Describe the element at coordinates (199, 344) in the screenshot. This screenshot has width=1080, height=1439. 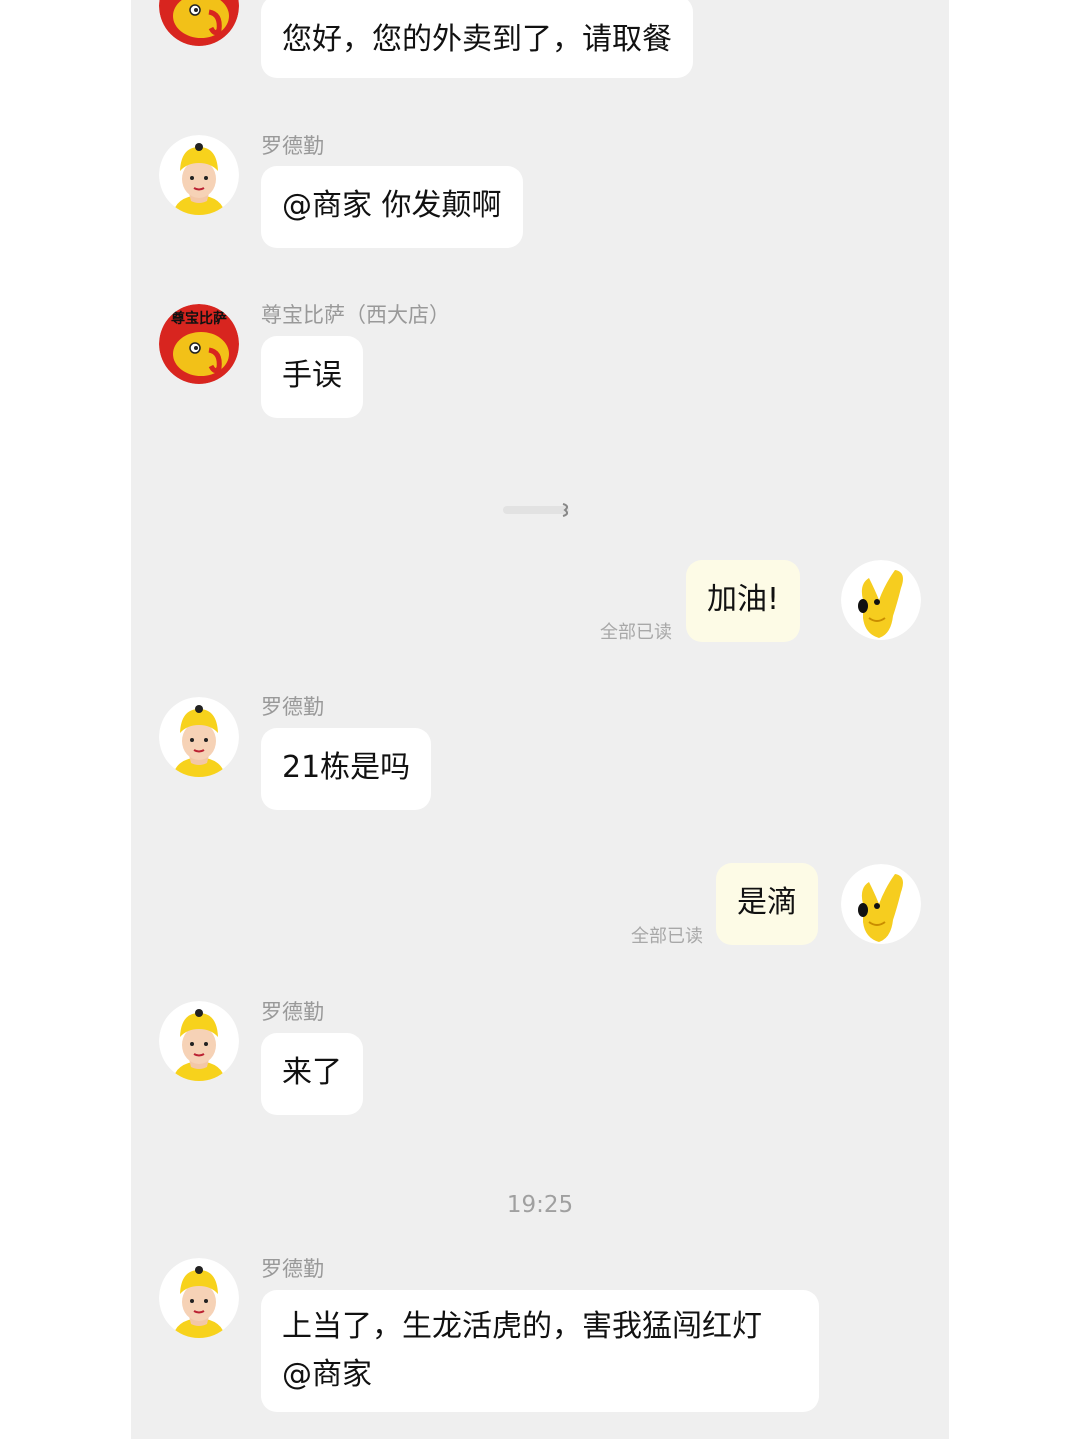
I see `merchant-avatar: 尊宝比萨` at that location.